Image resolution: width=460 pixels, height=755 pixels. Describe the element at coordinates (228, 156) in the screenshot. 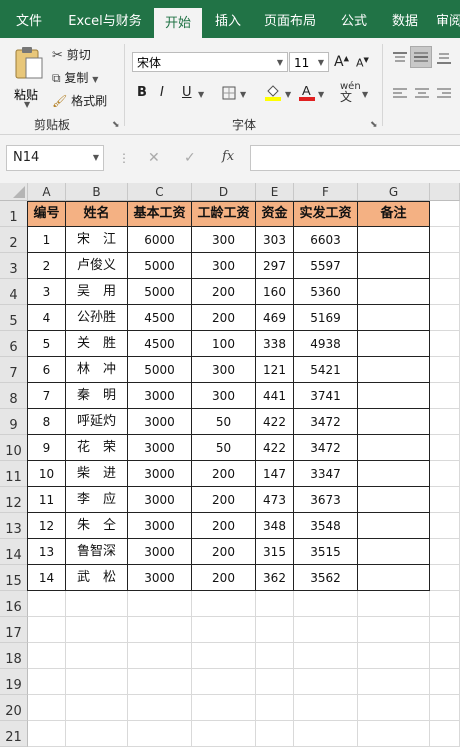

I see `insert-function-icon: fx` at that location.